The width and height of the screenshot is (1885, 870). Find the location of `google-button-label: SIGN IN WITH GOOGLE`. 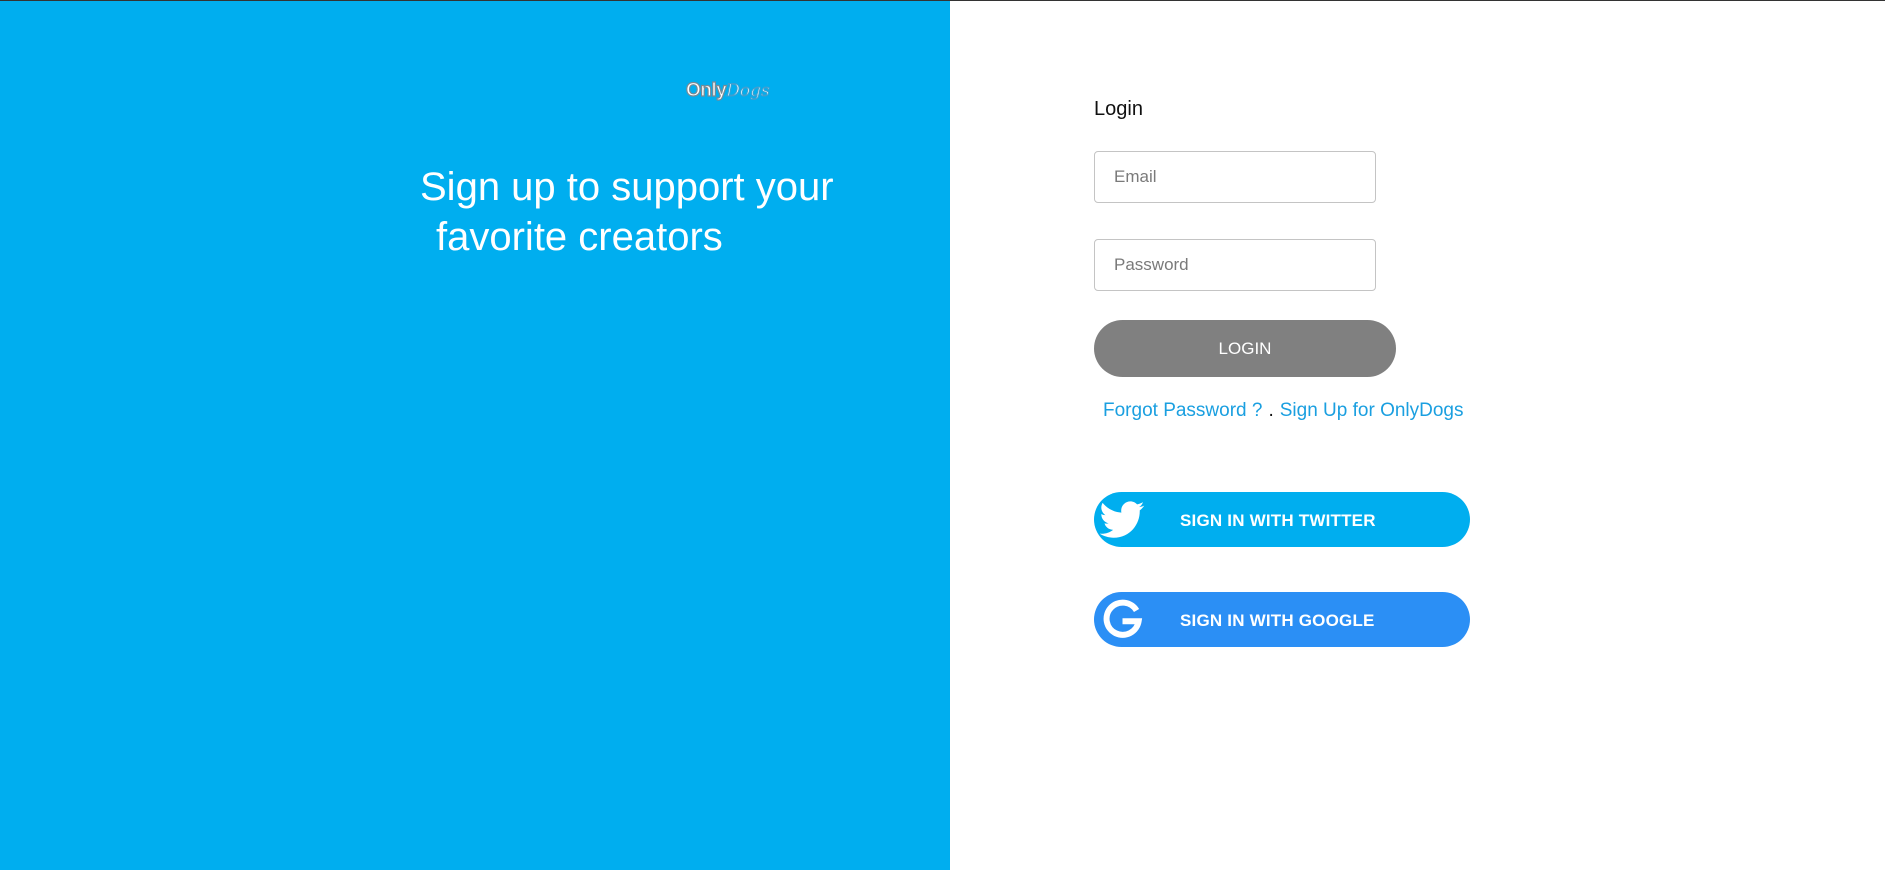

google-button-label: SIGN IN WITH GOOGLE is located at coordinates (1277, 620).